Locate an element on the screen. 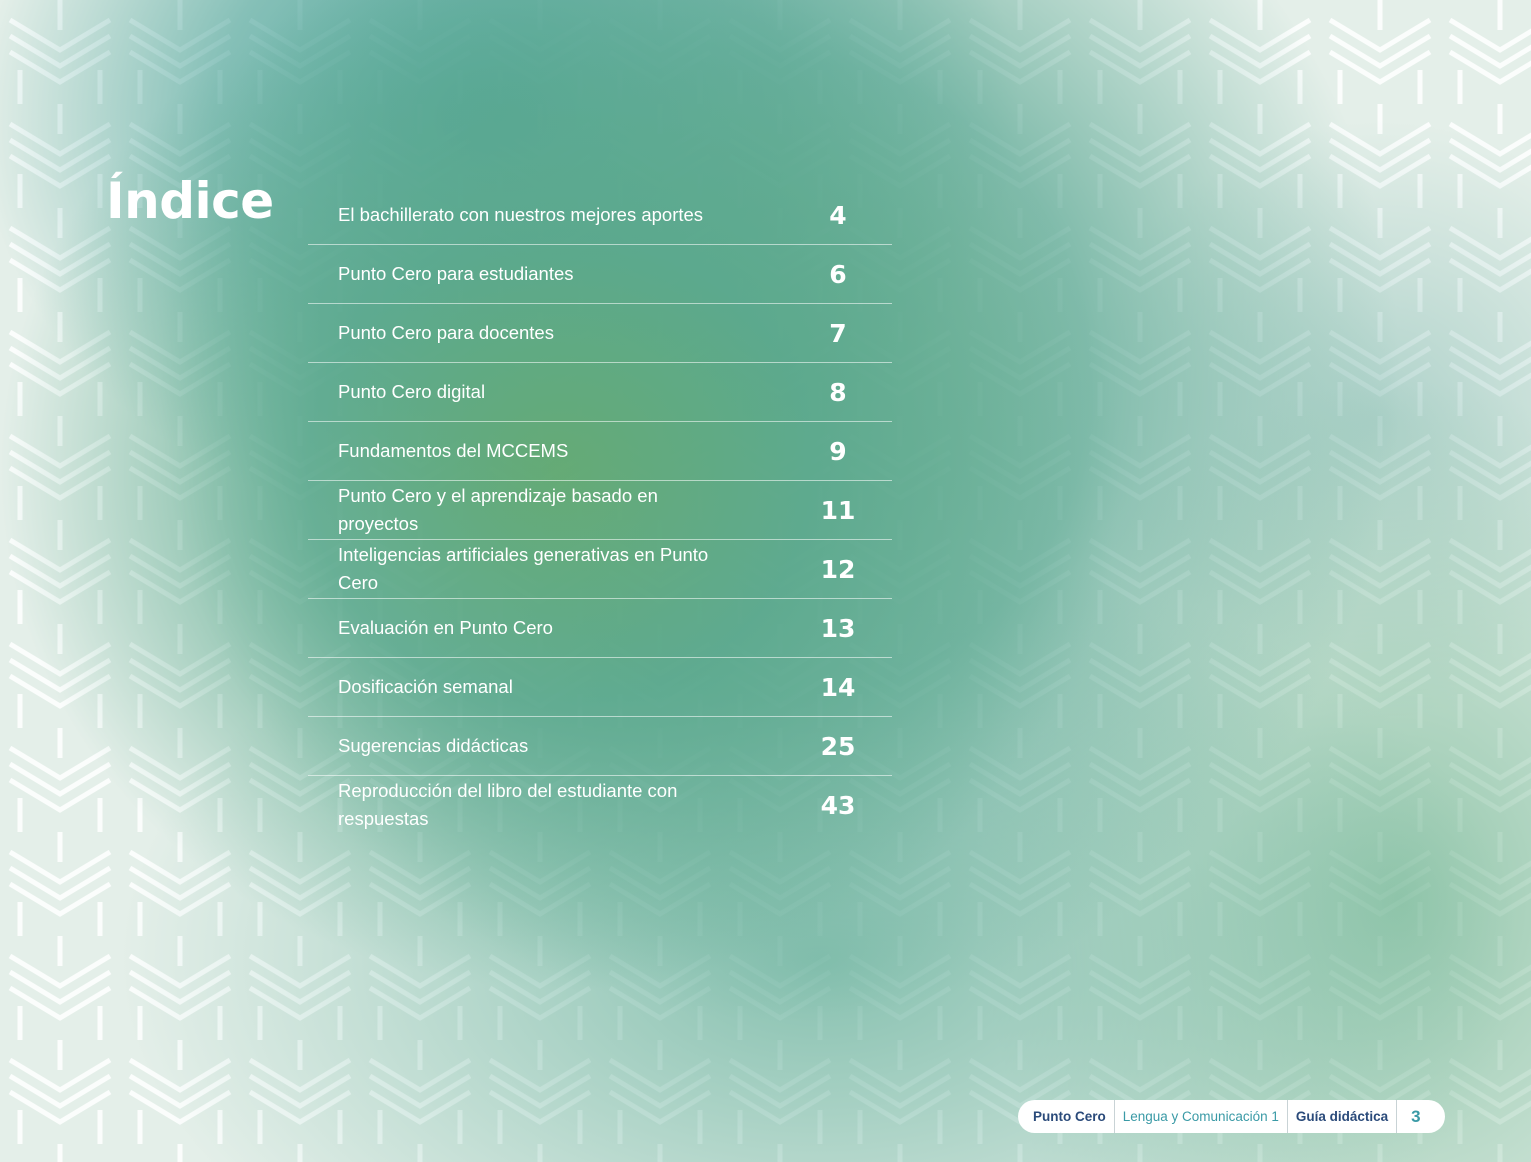  toc-item-page: 11 is located at coordinates (838, 510).